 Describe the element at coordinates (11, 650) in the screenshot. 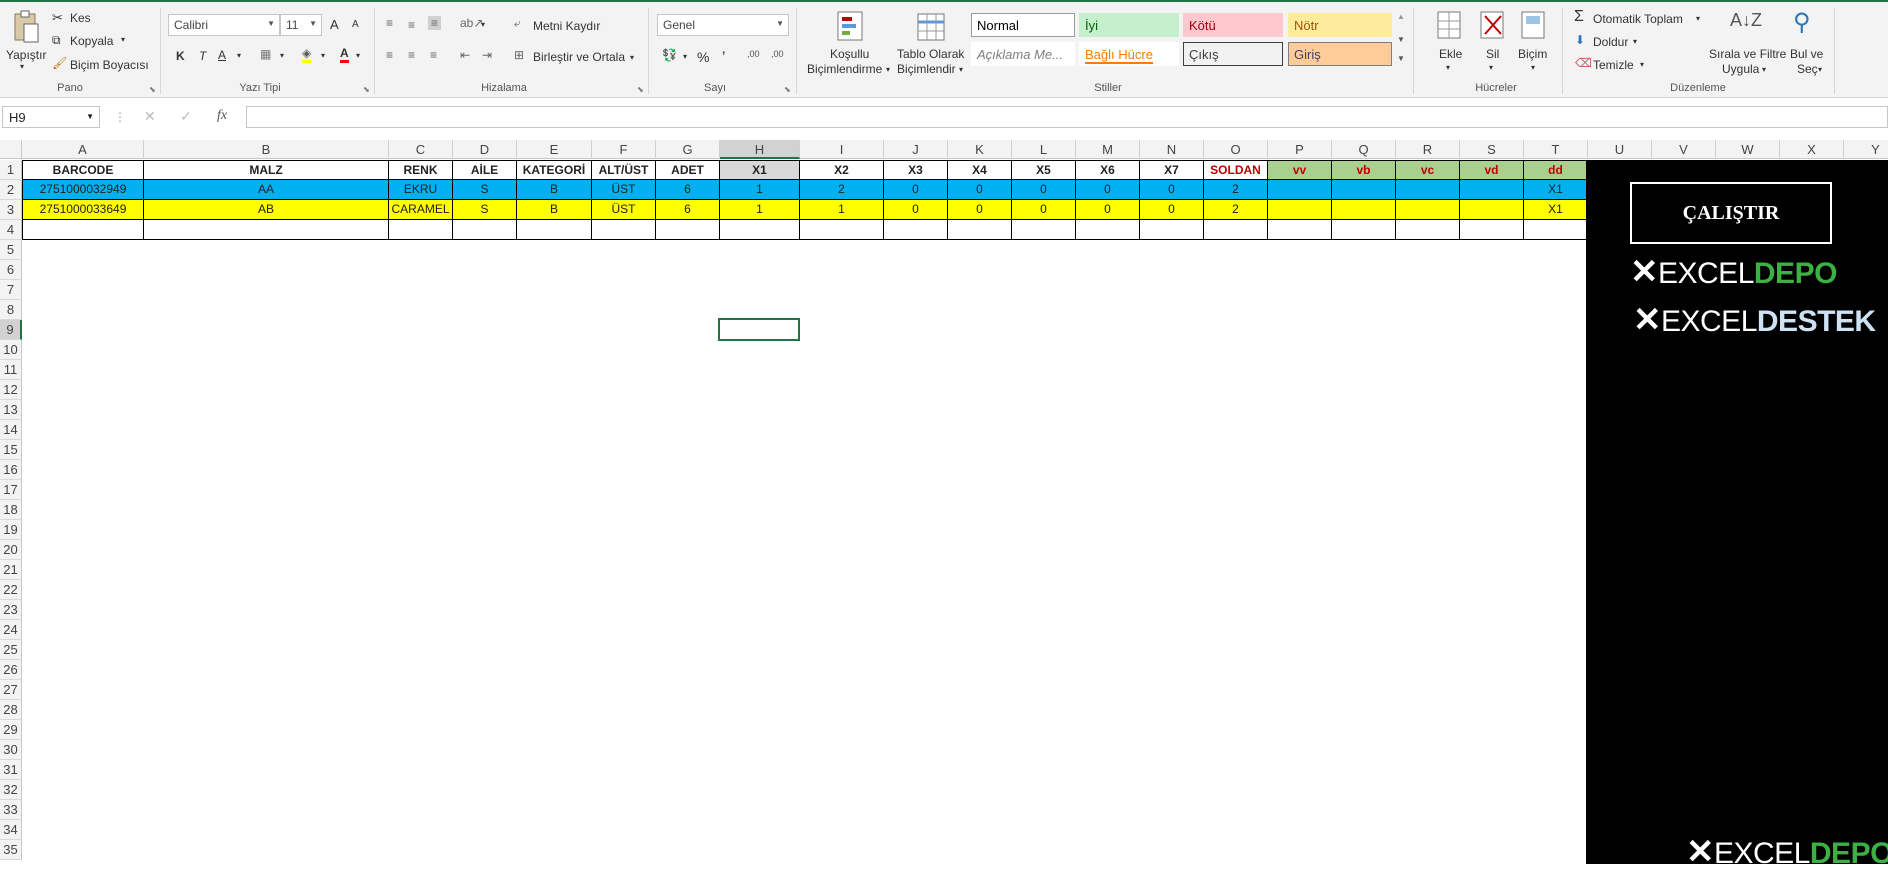

I see `row-header-25: 25` at that location.